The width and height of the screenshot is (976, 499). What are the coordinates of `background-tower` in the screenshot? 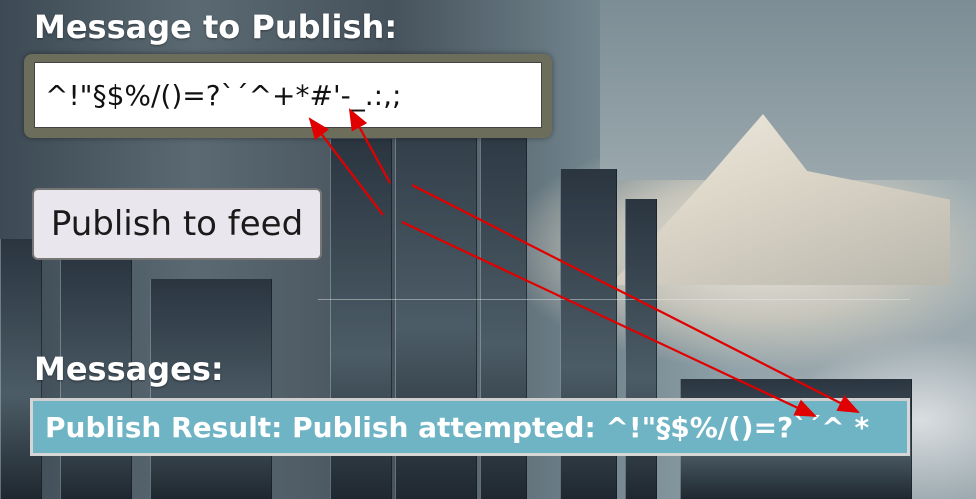 It's located at (211, 389).